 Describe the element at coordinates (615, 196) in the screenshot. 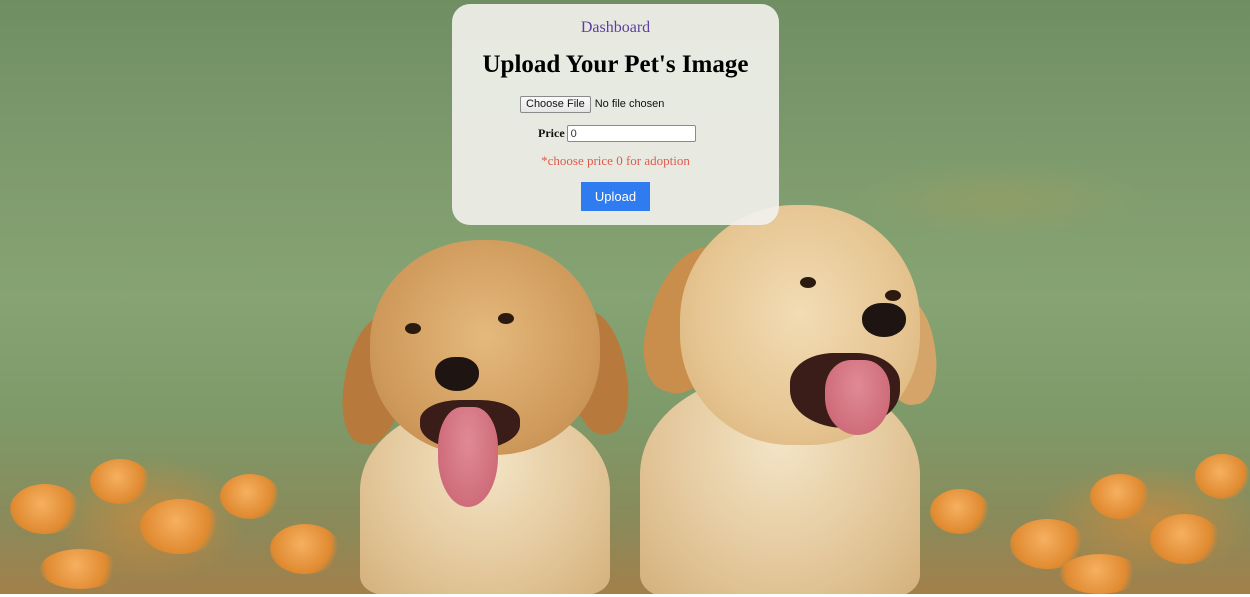

I see `upload-button: Upload` at that location.